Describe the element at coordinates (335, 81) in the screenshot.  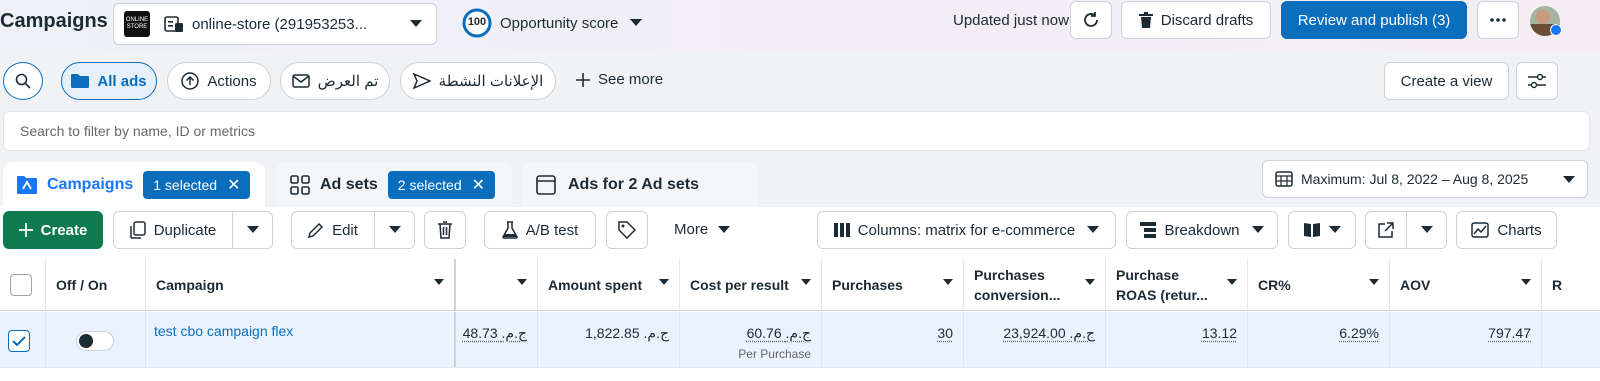
I see `filter-shown: تم العرض` at that location.